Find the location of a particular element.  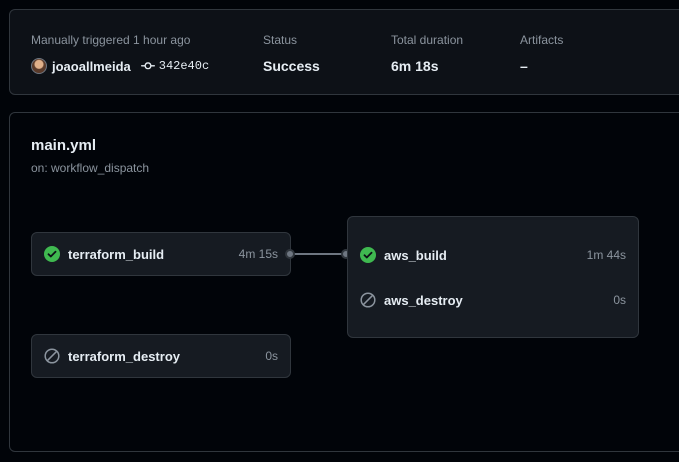

status-label: Status is located at coordinates (280, 40).